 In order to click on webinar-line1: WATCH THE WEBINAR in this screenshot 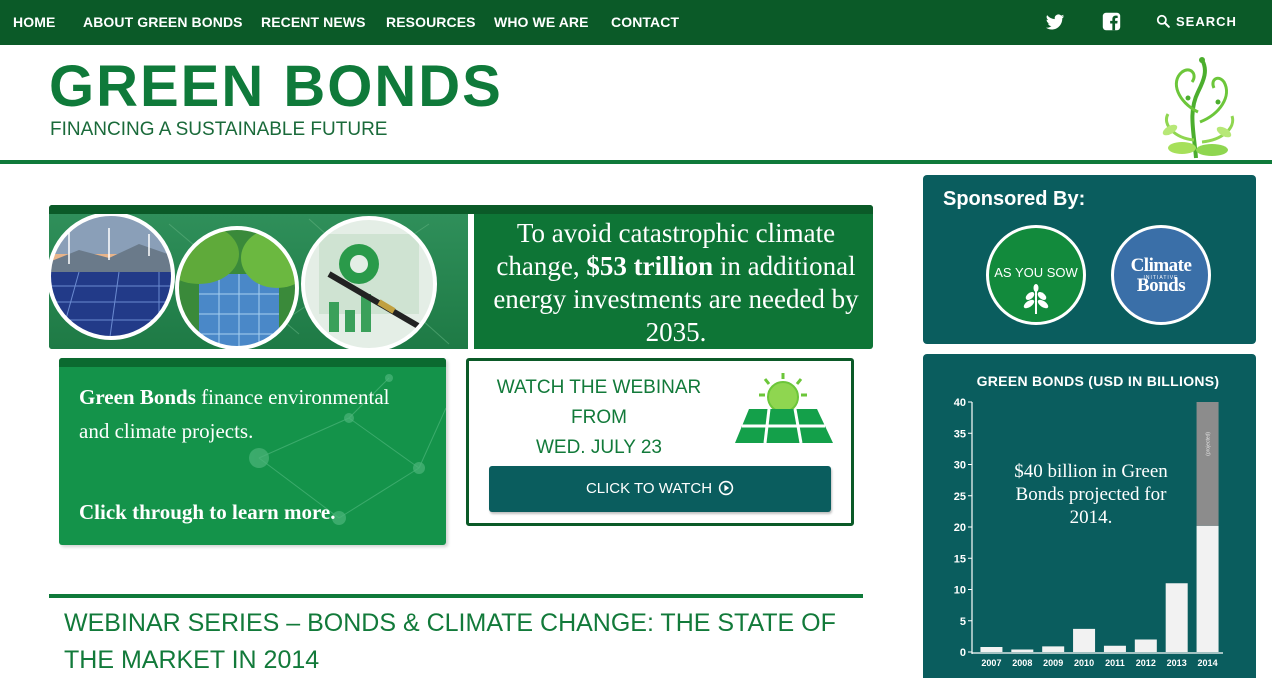, I will do `click(599, 387)`.